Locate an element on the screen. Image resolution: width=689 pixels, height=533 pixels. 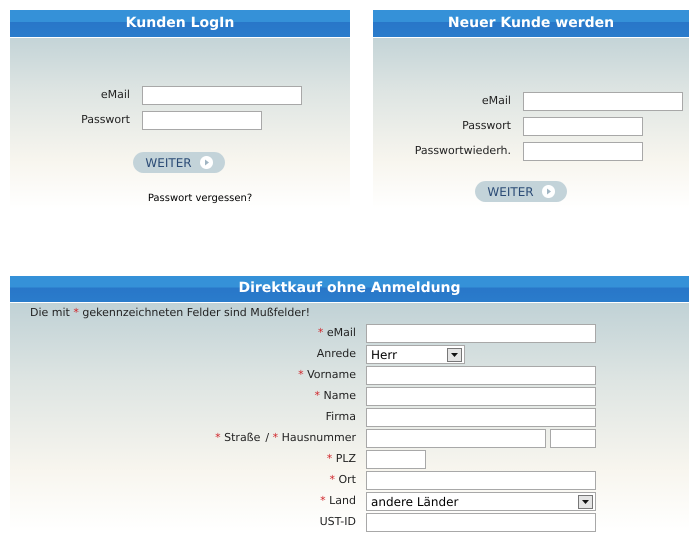
required-fields-note: Die mit * gekennzeichneten Felder sind Mußfelder! is located at coordinates (170, 312).